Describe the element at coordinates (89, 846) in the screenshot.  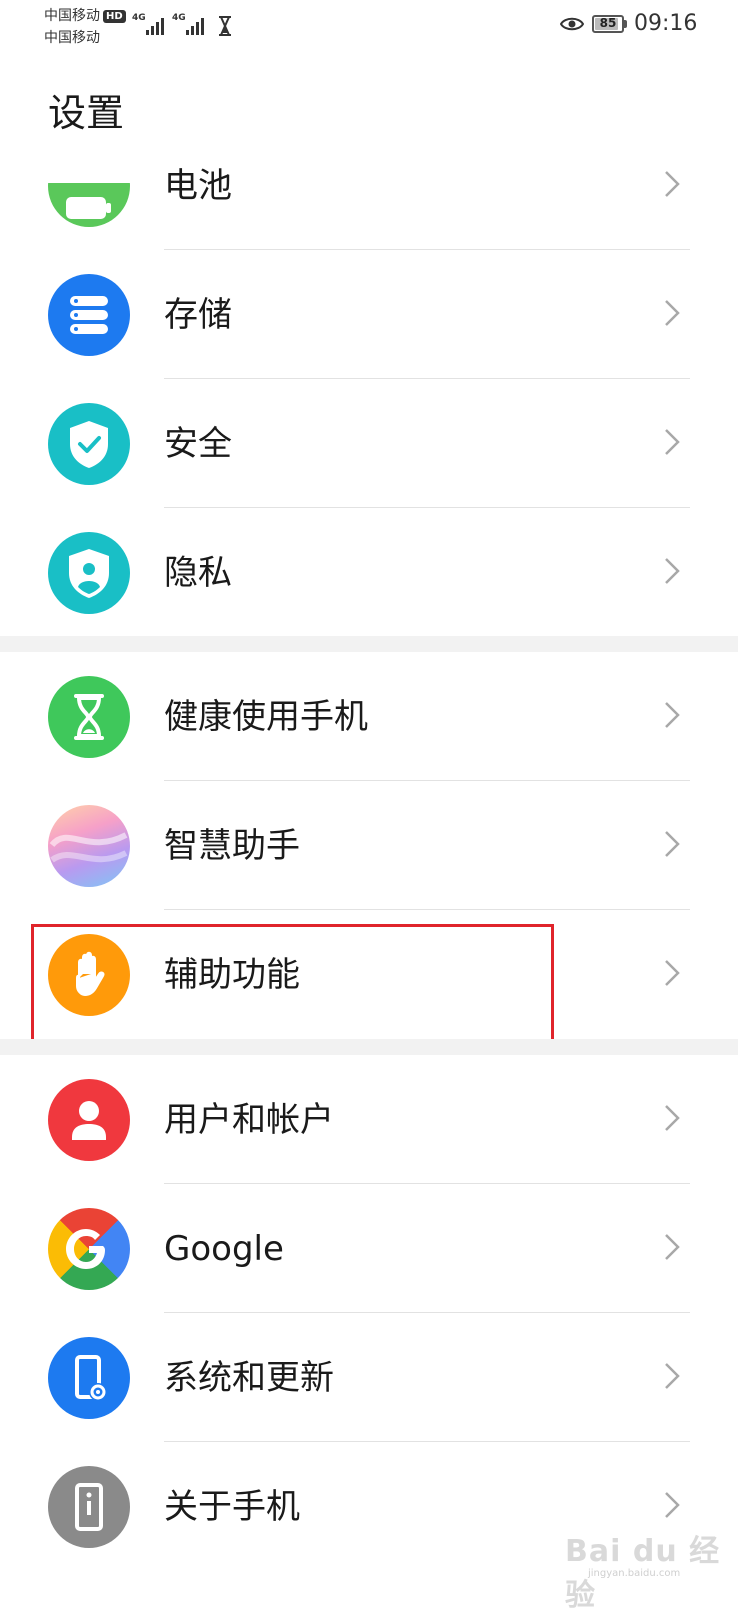
I see `assistant-icon` at that location.